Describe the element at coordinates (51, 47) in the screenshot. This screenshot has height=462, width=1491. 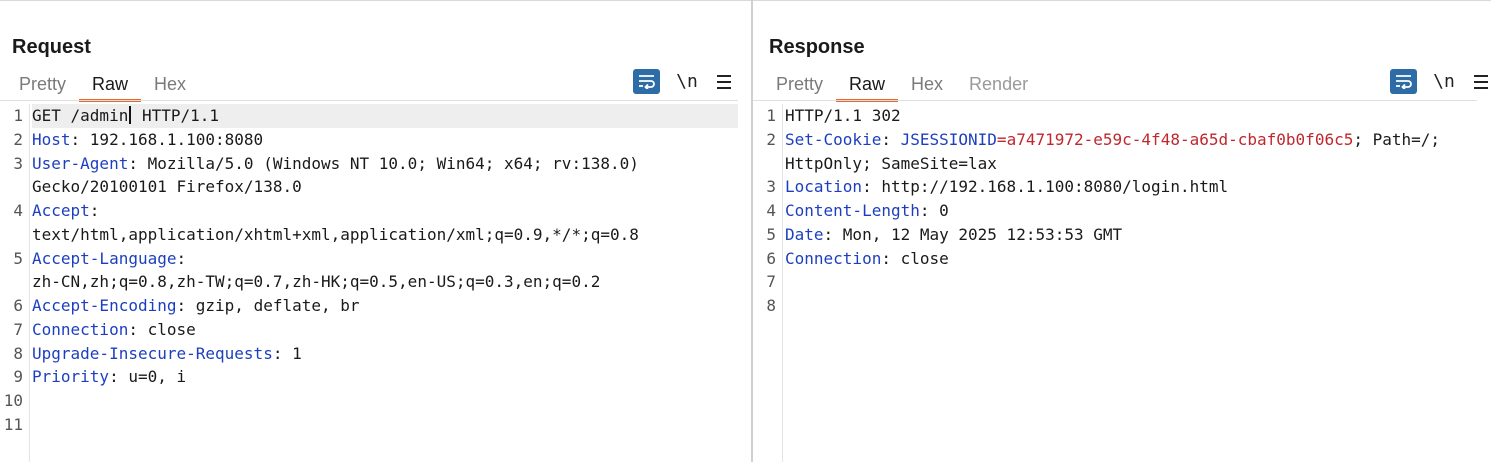
I see `request-title: Request` at that location.